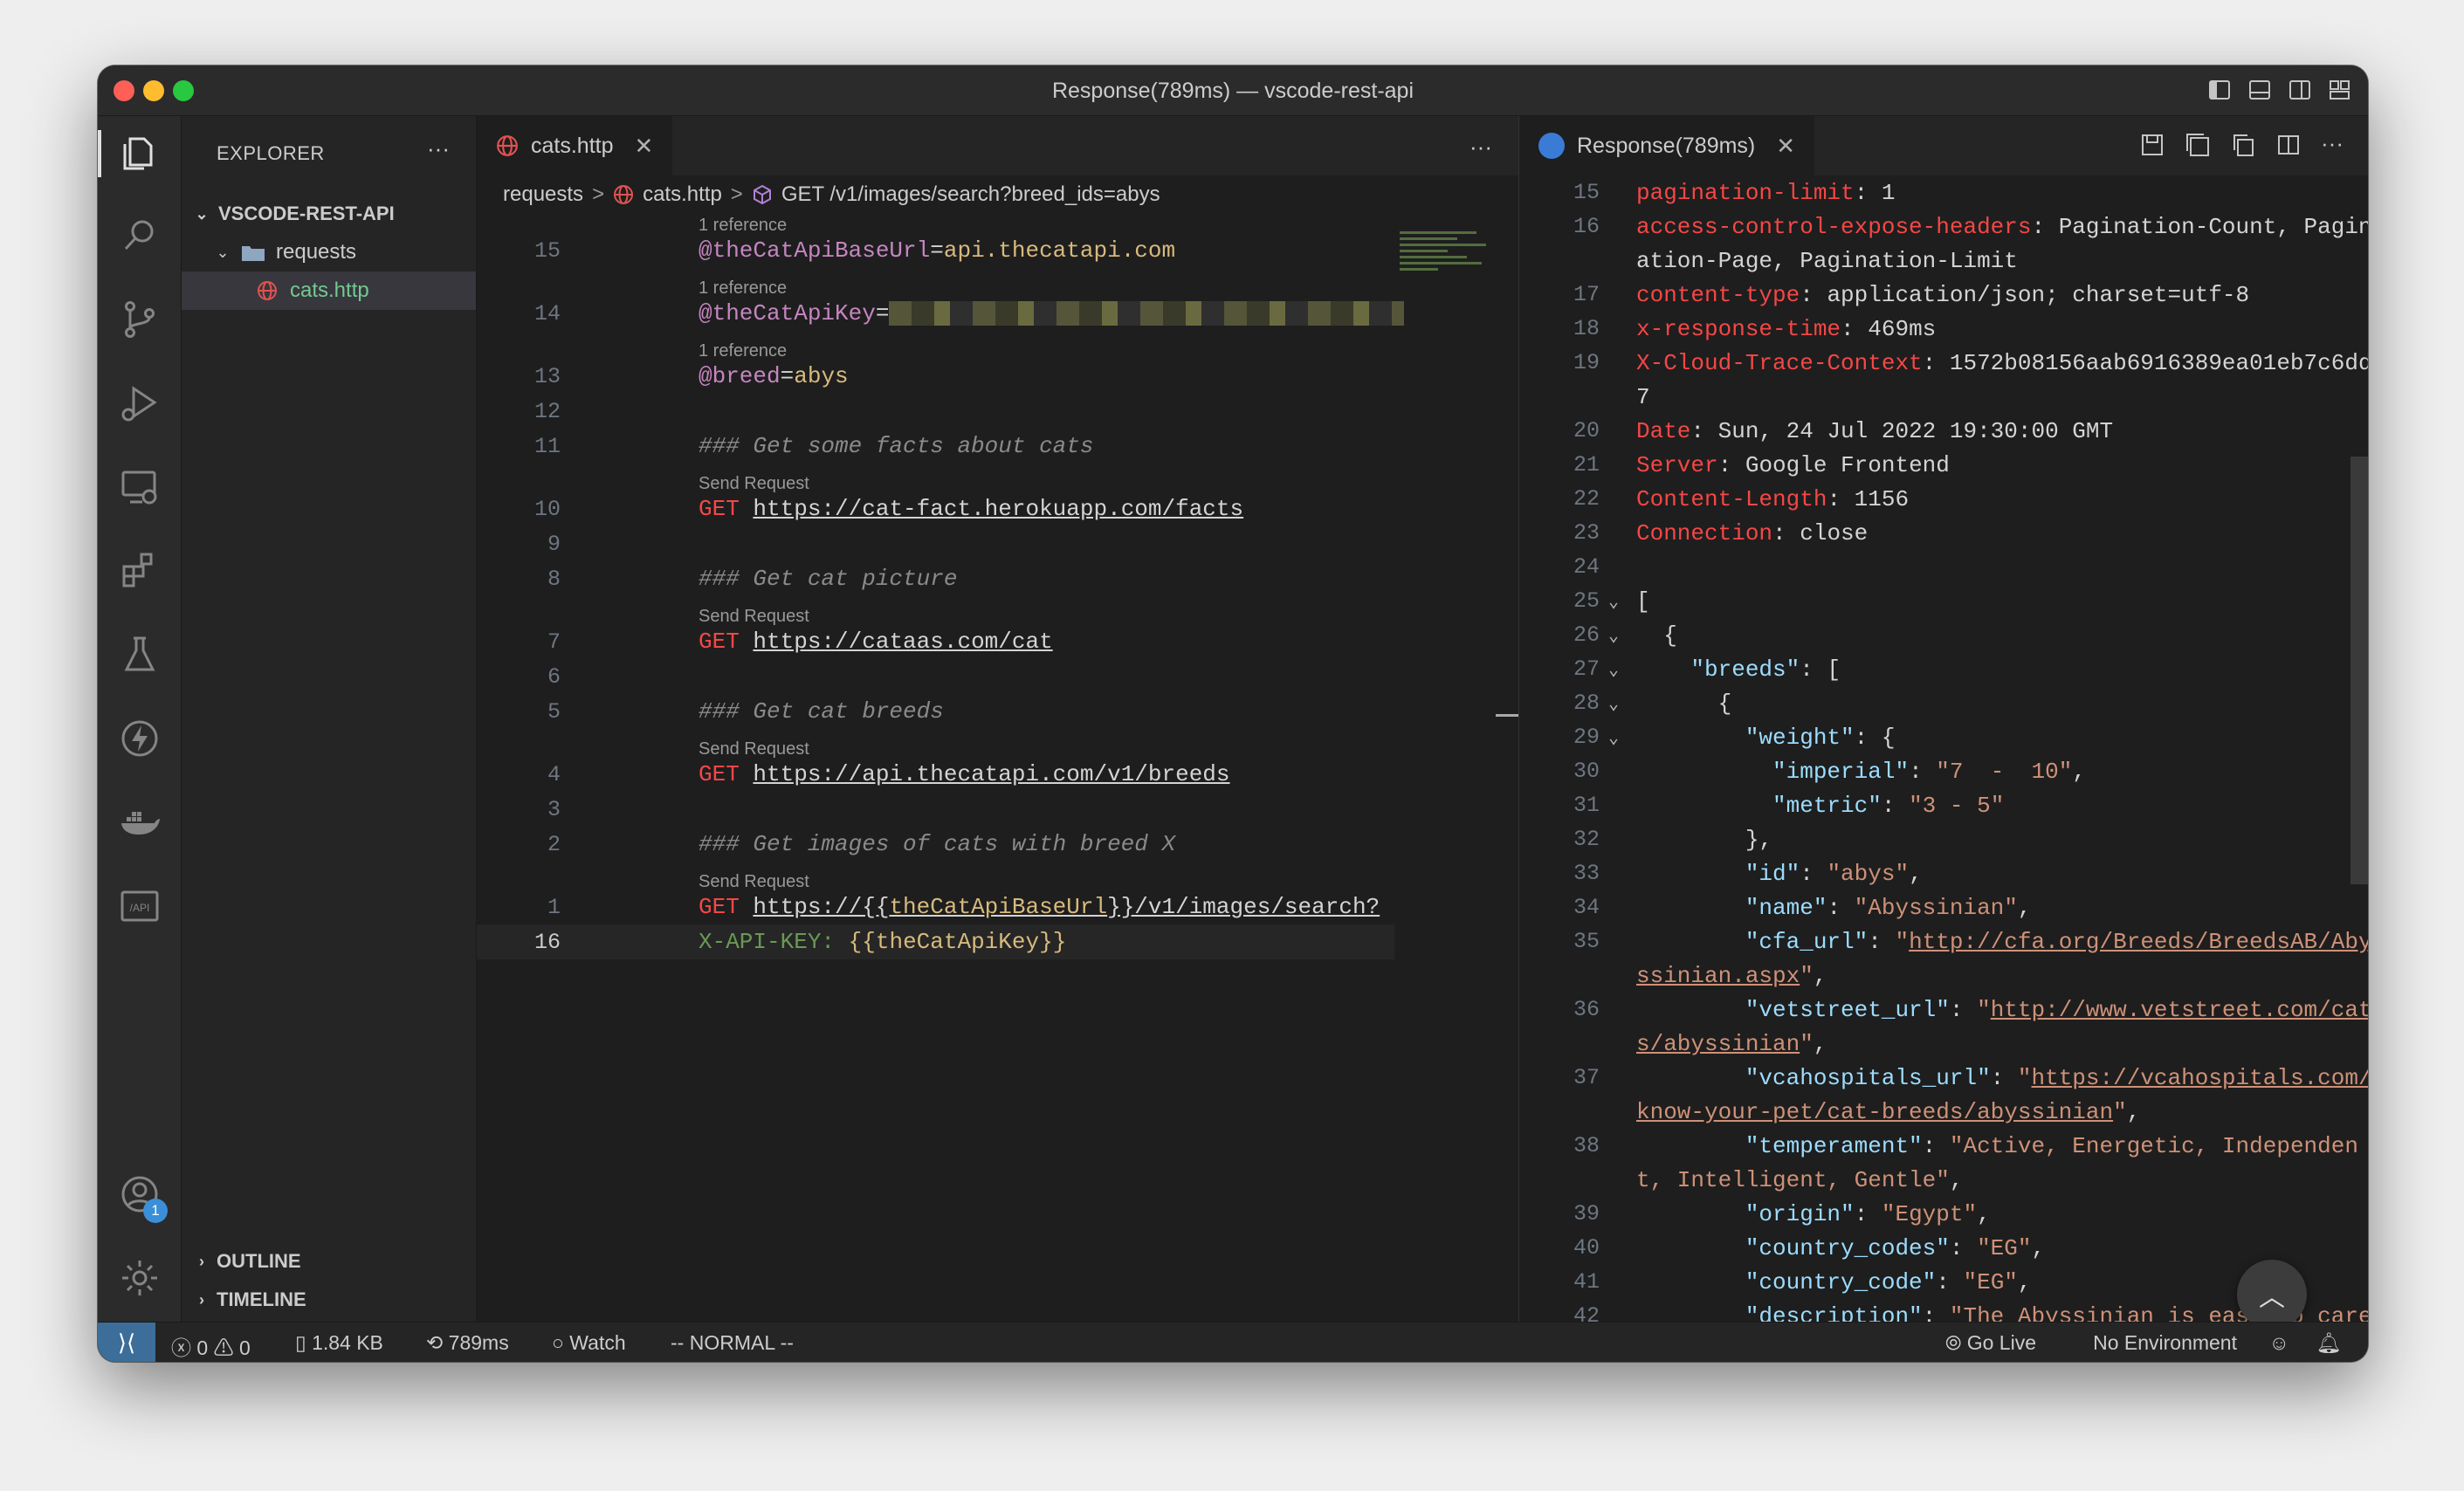 This screenshot has height=1491, width=2464. What do you see at coordinates (2200, 1078) in the screenshot?
I see `json-link: https://vcahospitals.com/` at bounding box center [2200, 1078].